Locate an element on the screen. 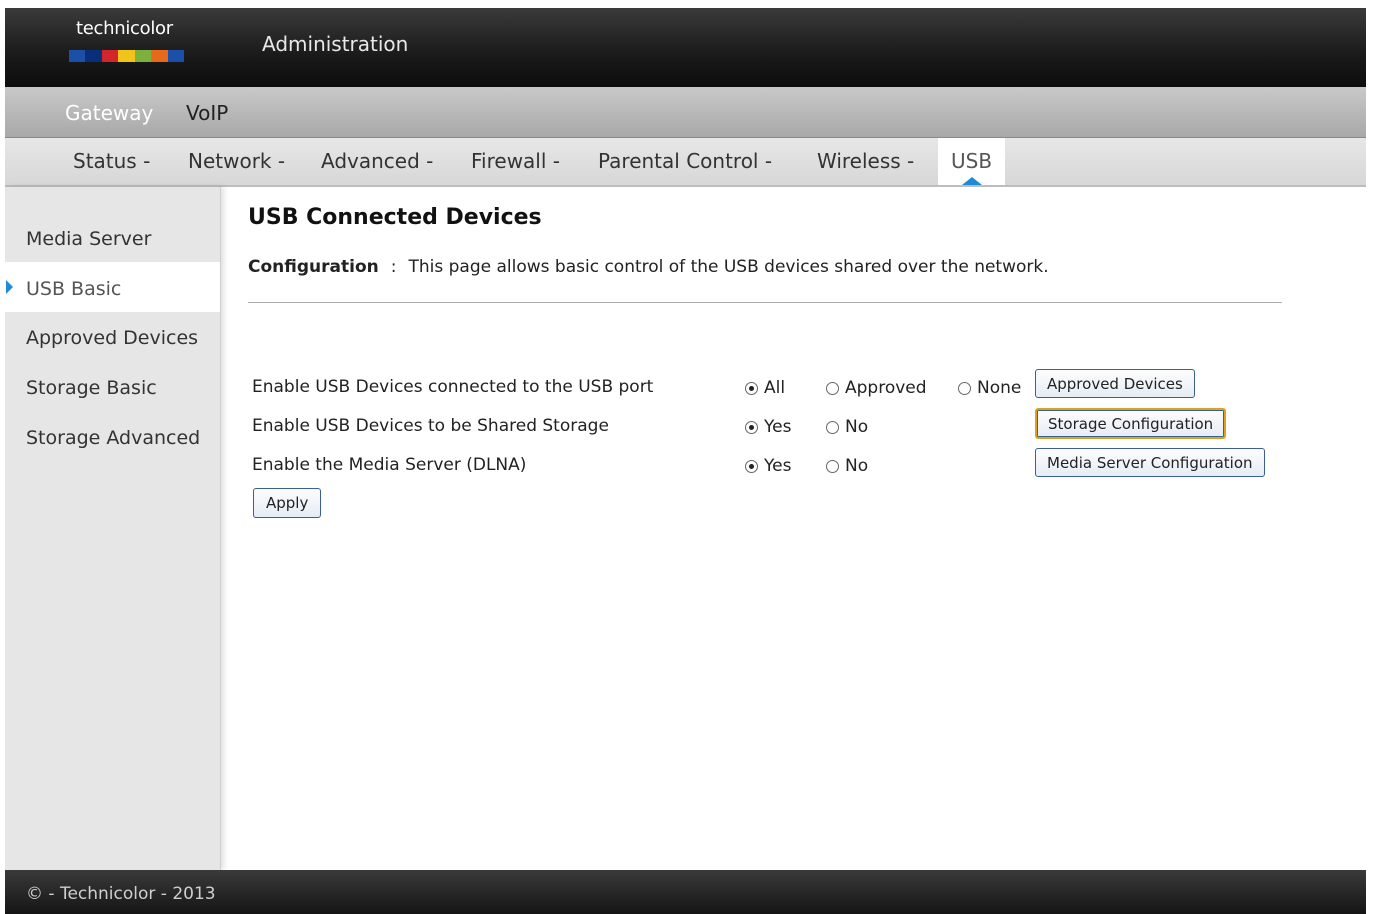  radio-shared-storage-yes: Yes is located at coordinates (768, 427).